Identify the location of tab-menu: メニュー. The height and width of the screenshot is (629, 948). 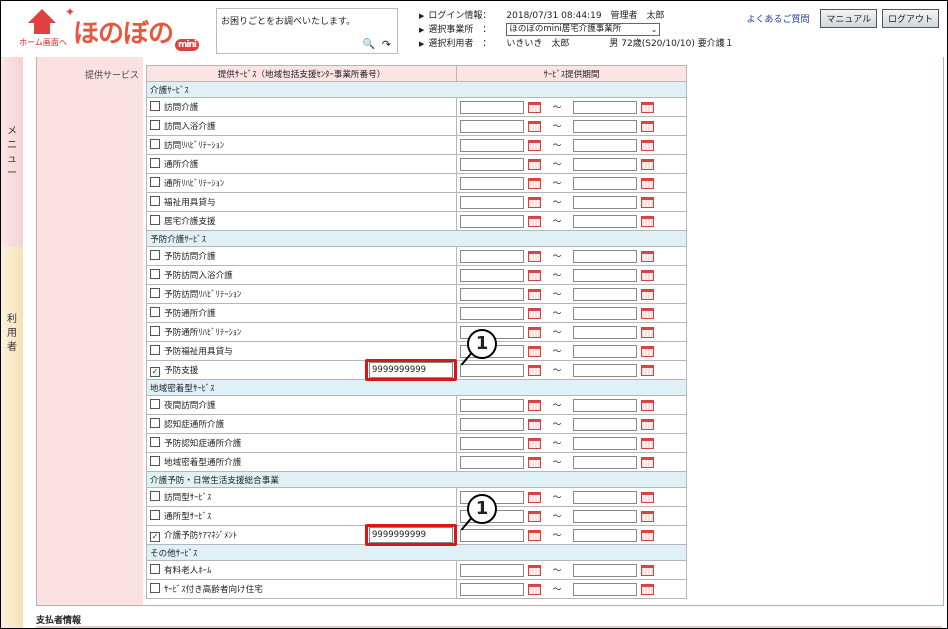
(12, 152).